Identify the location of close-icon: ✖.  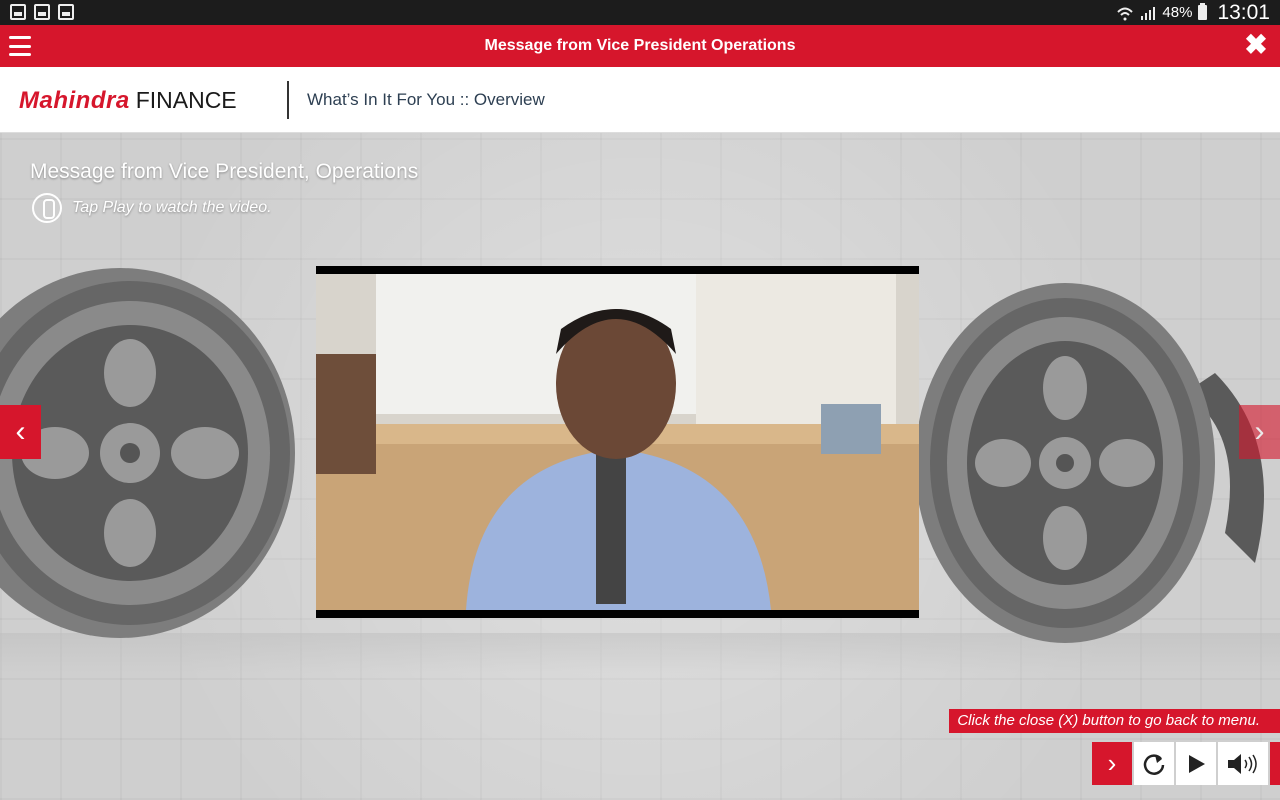
(1256, 45).